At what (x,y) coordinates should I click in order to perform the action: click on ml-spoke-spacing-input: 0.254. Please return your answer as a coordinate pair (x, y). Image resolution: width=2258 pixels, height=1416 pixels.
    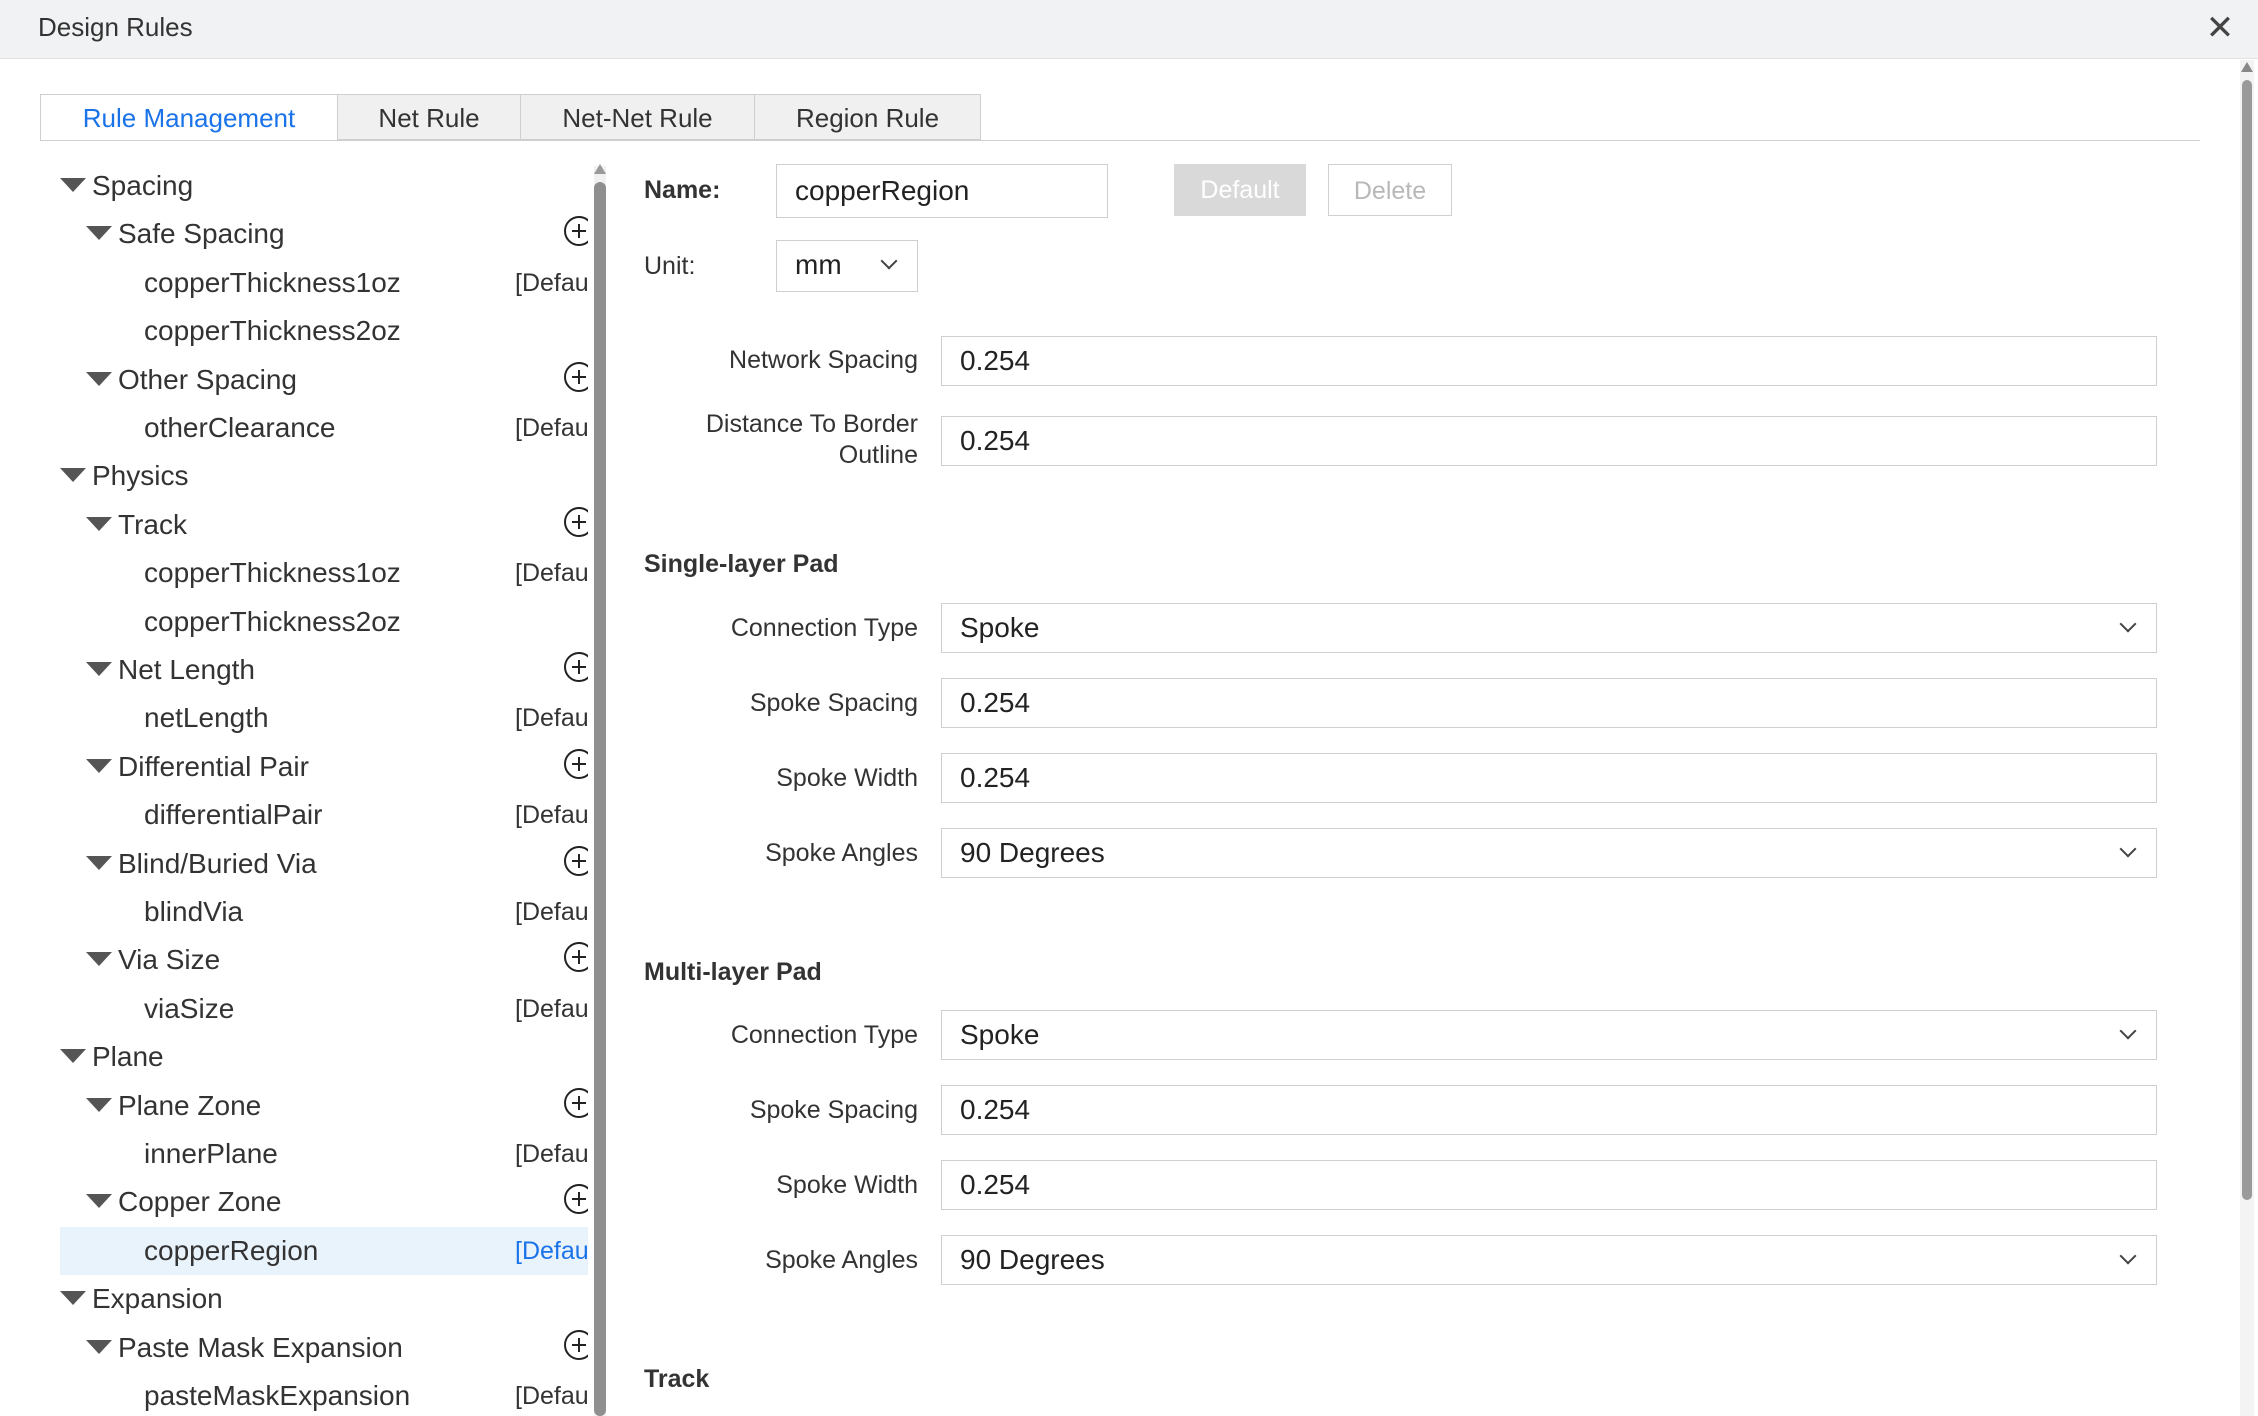
    Looking at the image, I should click on (1549, 1110).